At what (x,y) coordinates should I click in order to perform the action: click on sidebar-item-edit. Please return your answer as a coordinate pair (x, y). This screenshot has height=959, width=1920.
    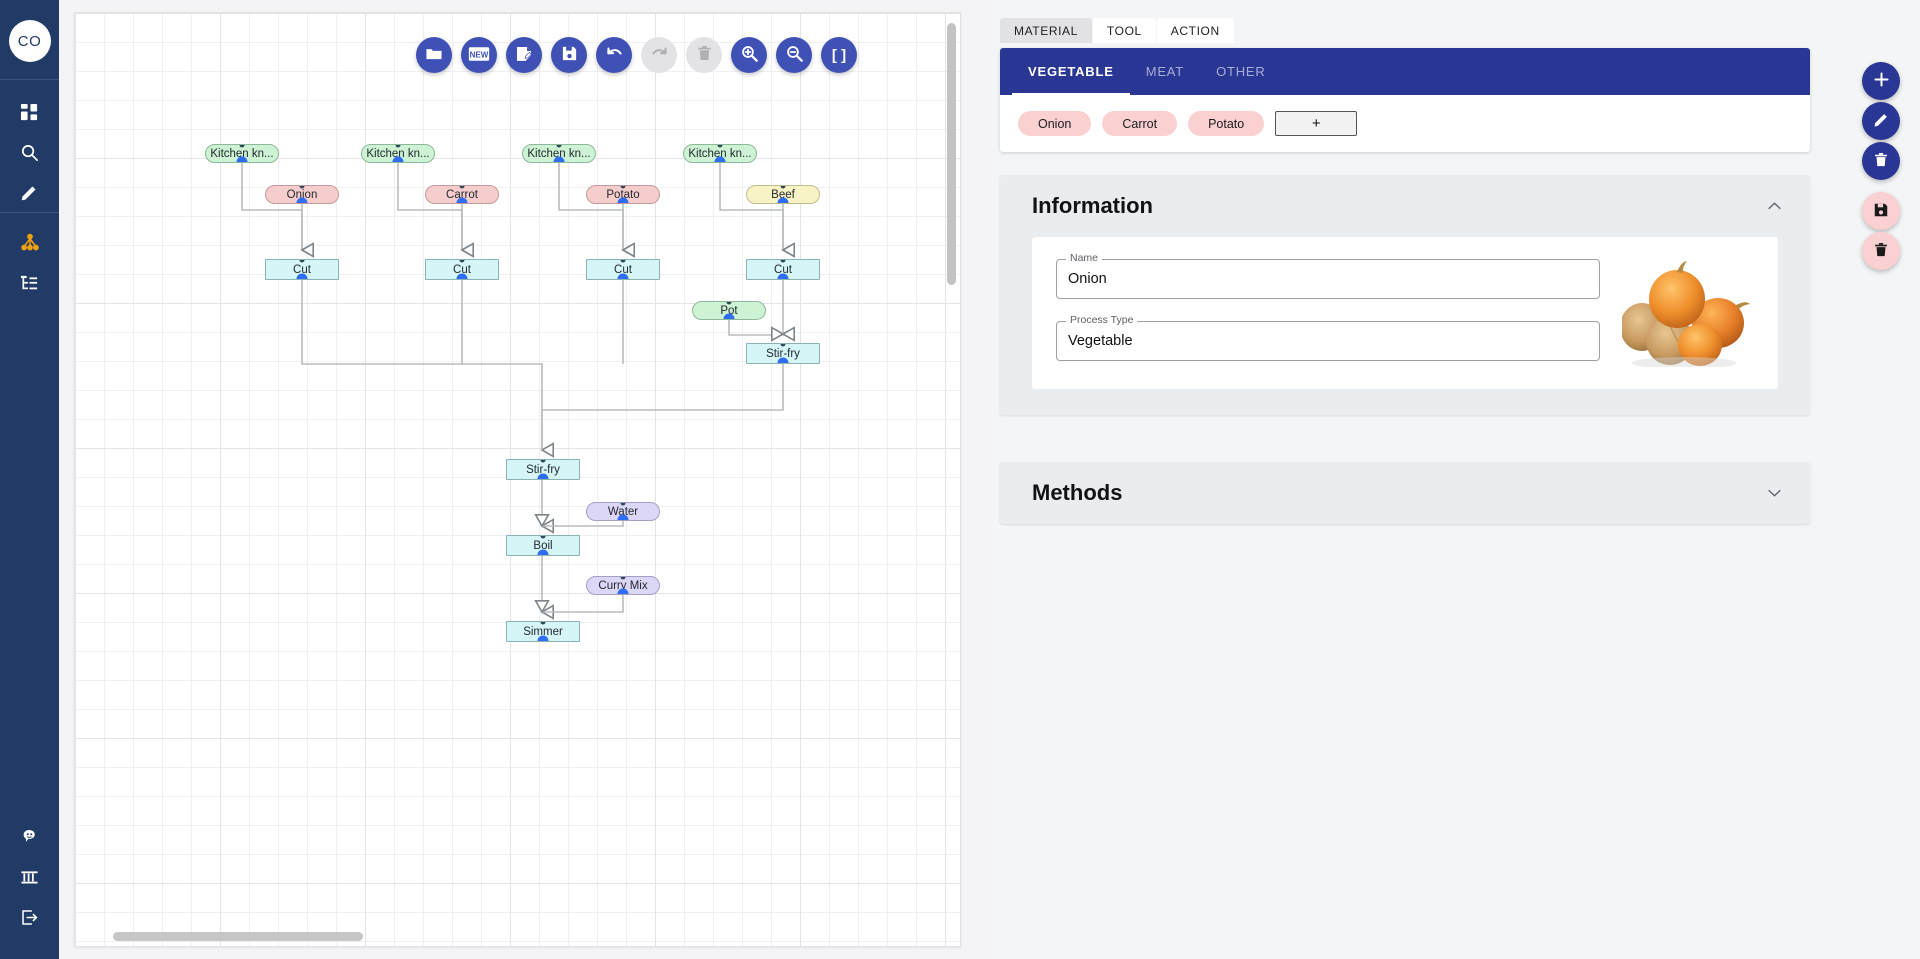
    Looking at the image, I should click on (29, 192).